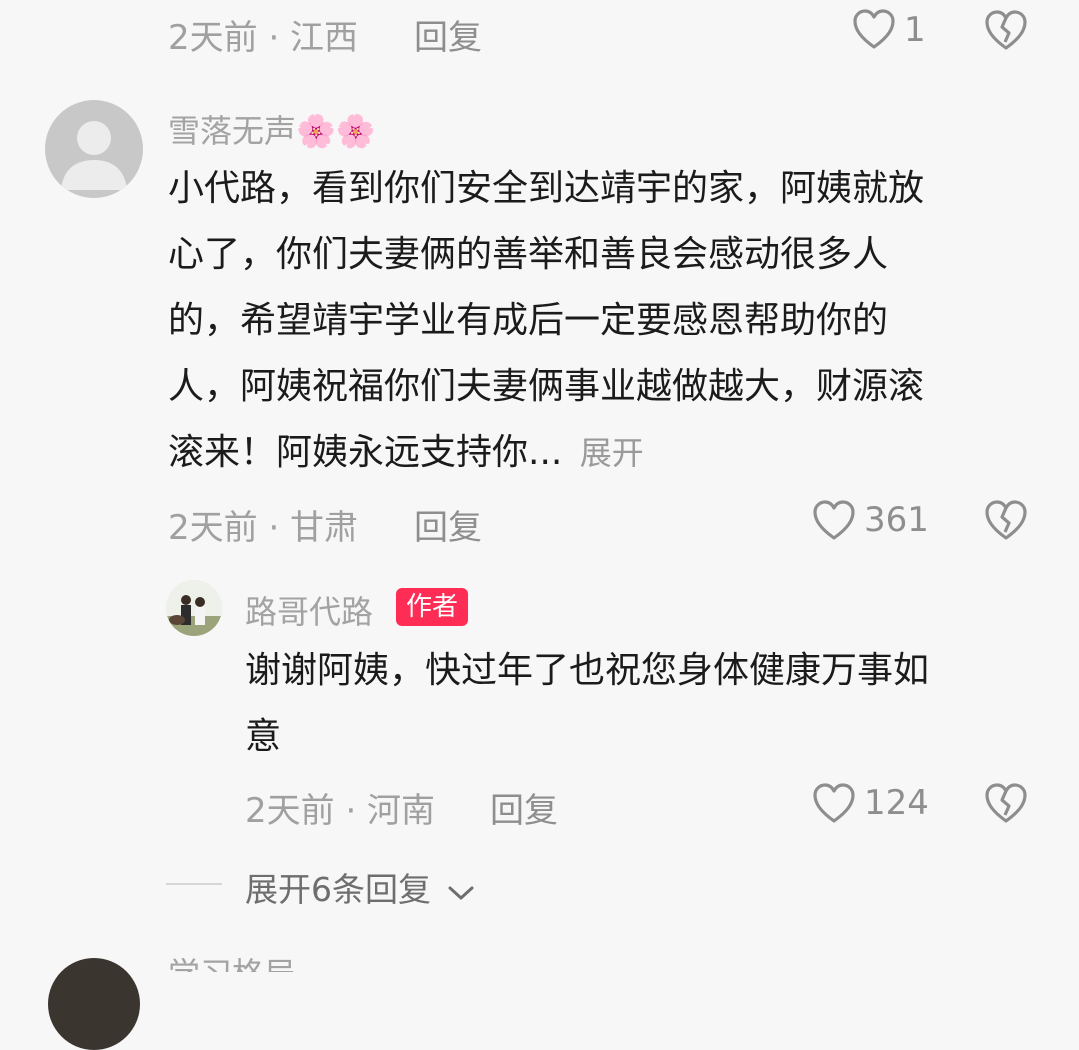  What do you see at coordinates (263, 736) in the screenshot?
I see `reply-text-line: 意` at bounding box center [263, 736].